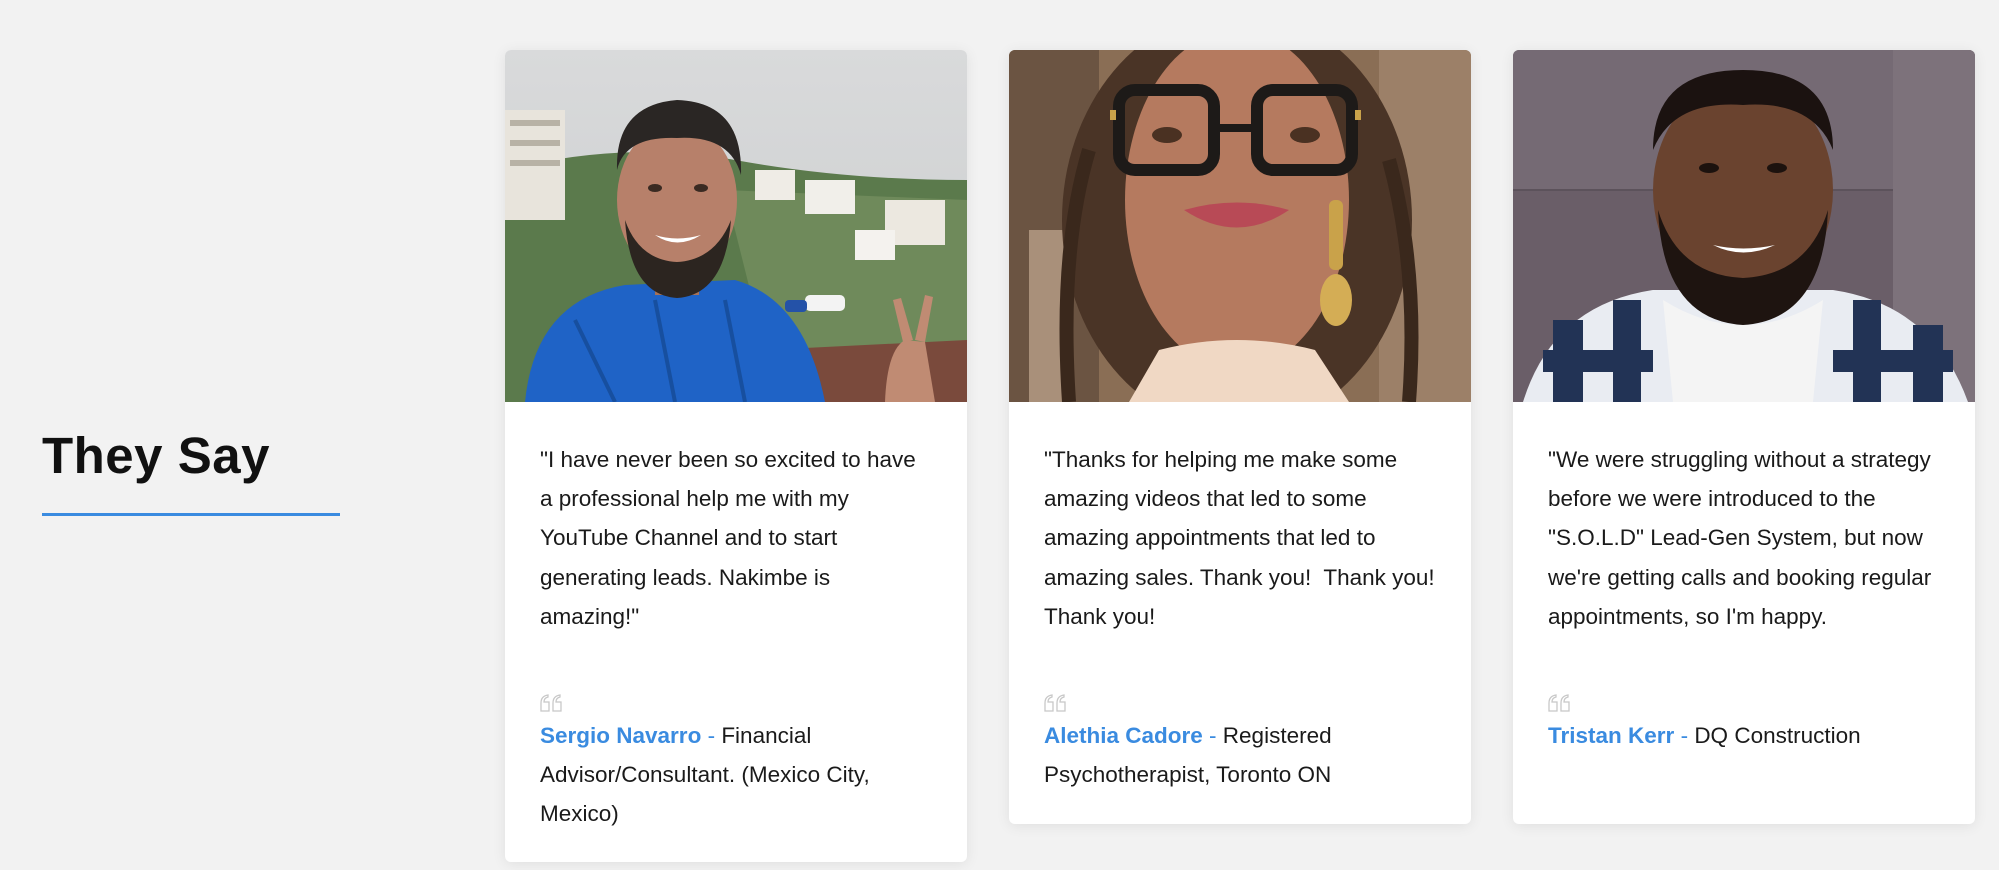 This screenshot has height=870, width=1999. I want to click on section-title: They Say, so click(156, 455).